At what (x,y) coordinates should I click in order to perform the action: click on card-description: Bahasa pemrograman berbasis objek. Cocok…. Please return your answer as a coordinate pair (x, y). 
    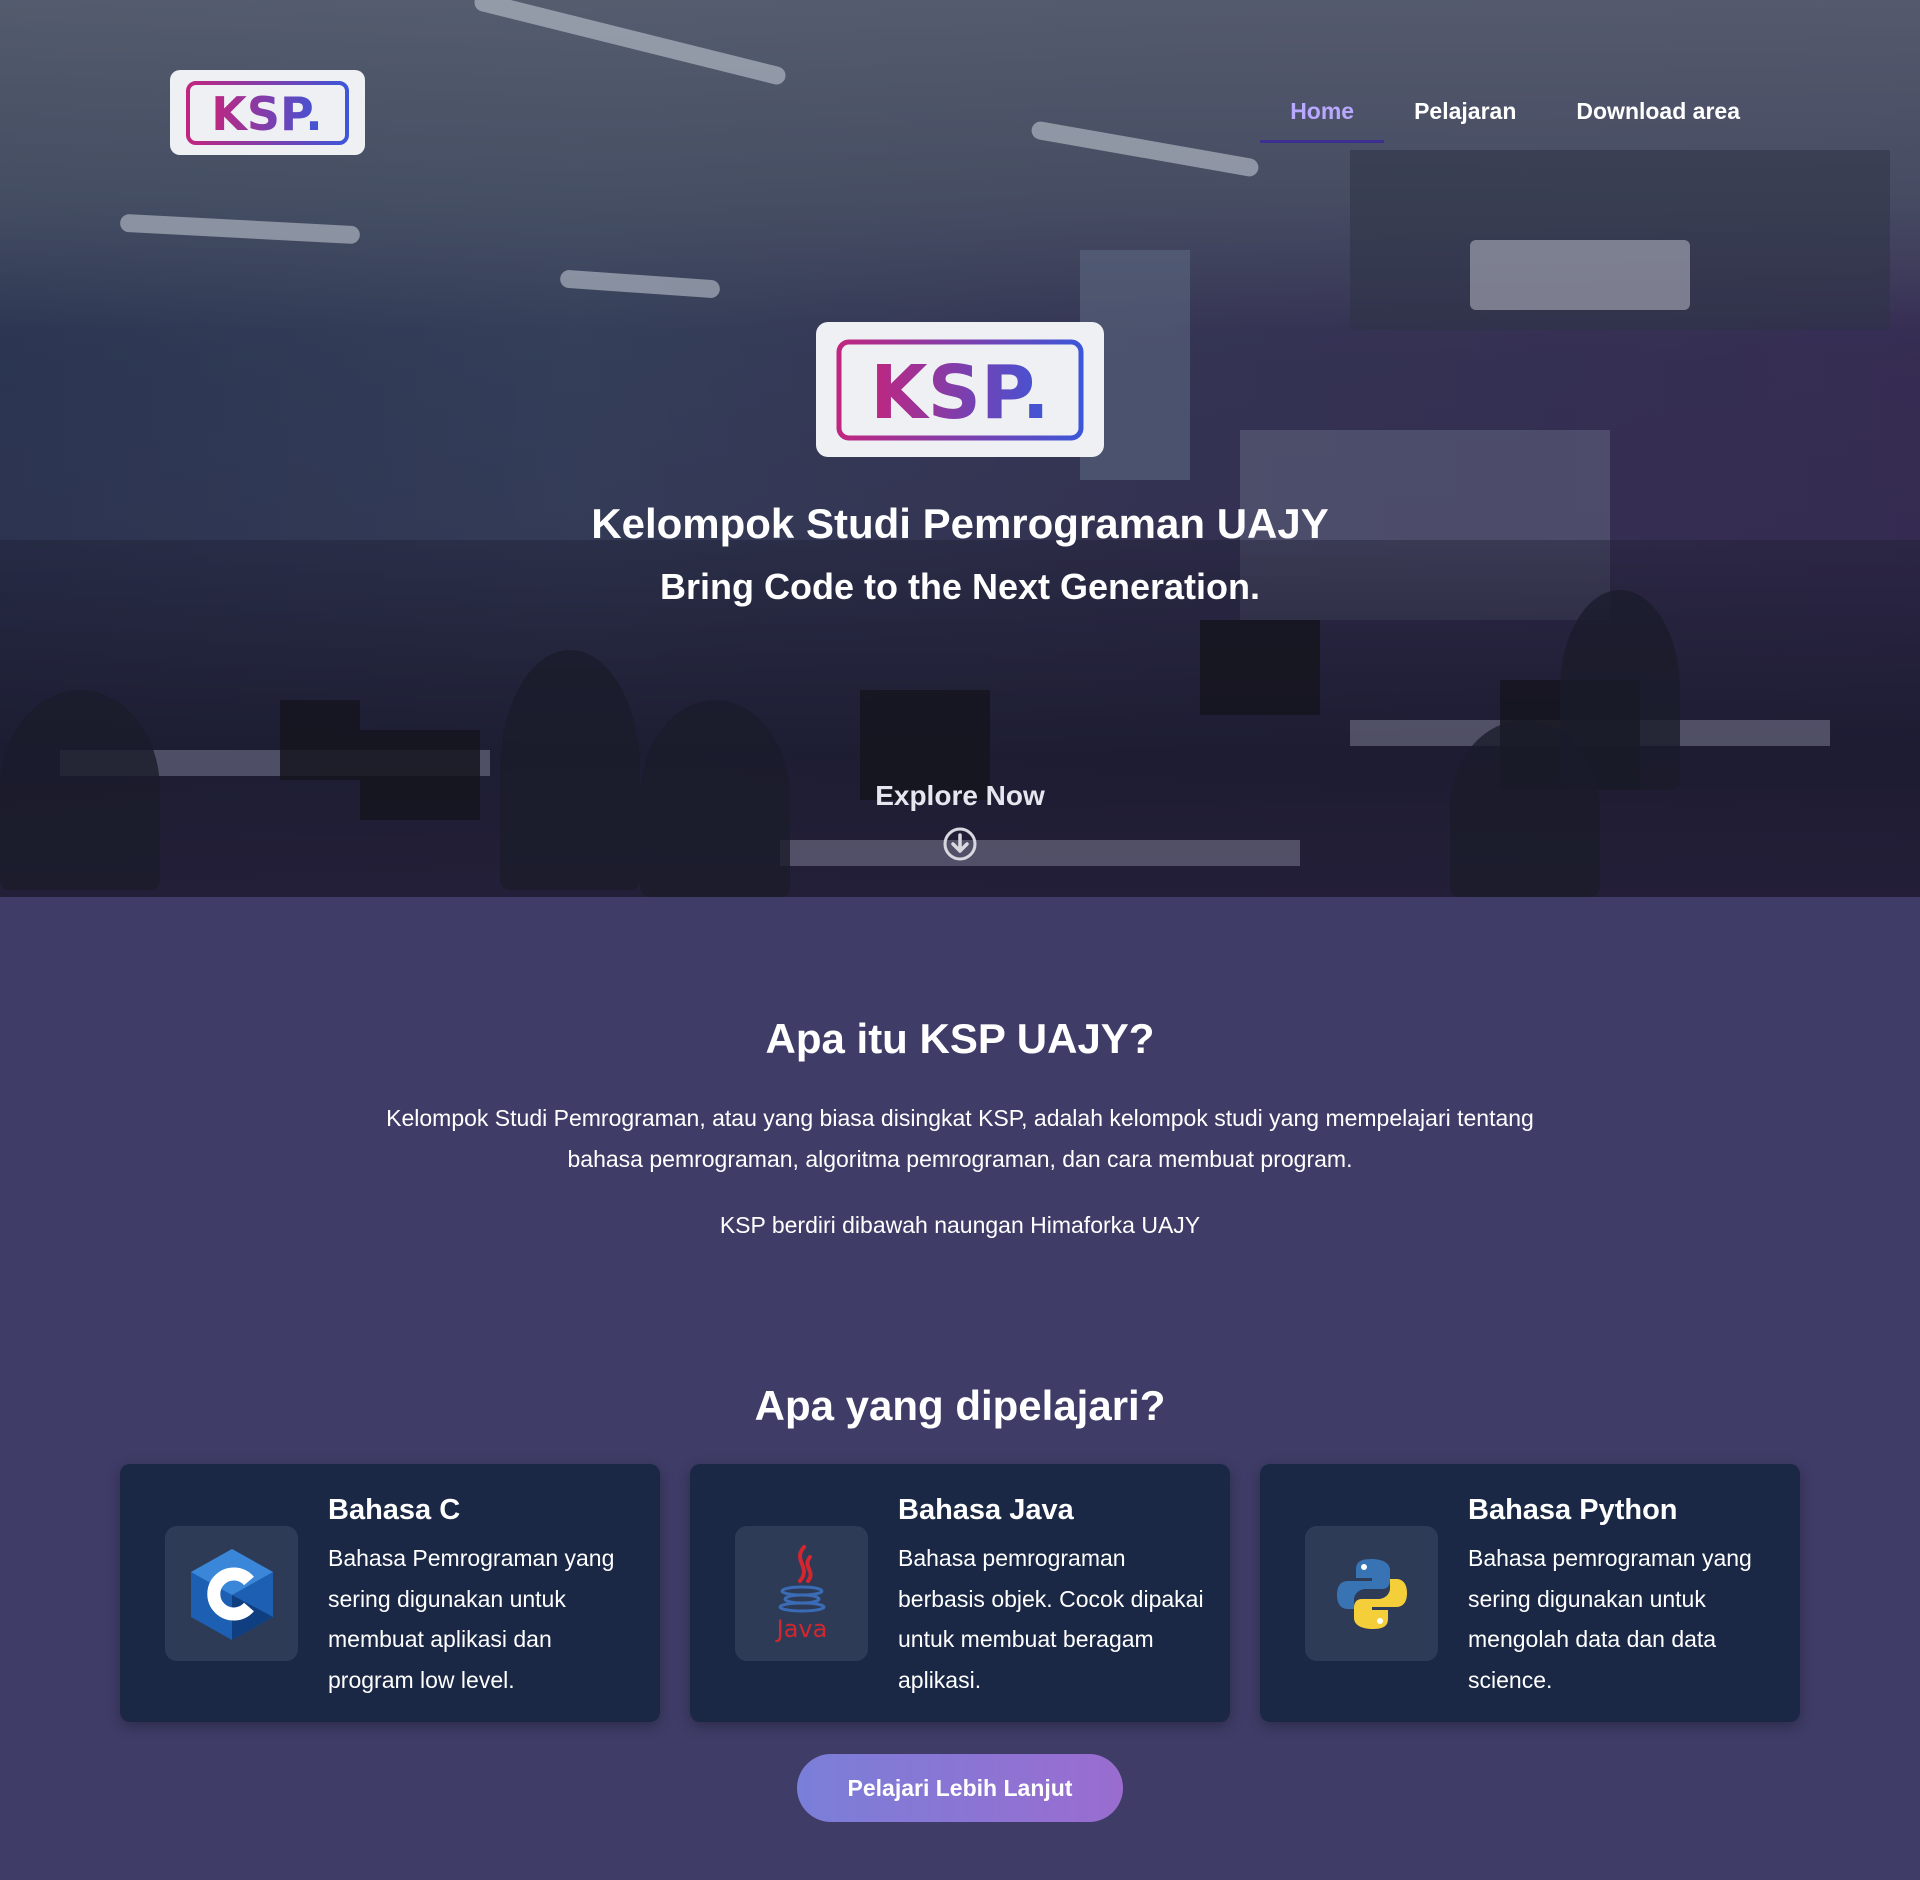
    Looking at the image, I should click on (1051, 1619).